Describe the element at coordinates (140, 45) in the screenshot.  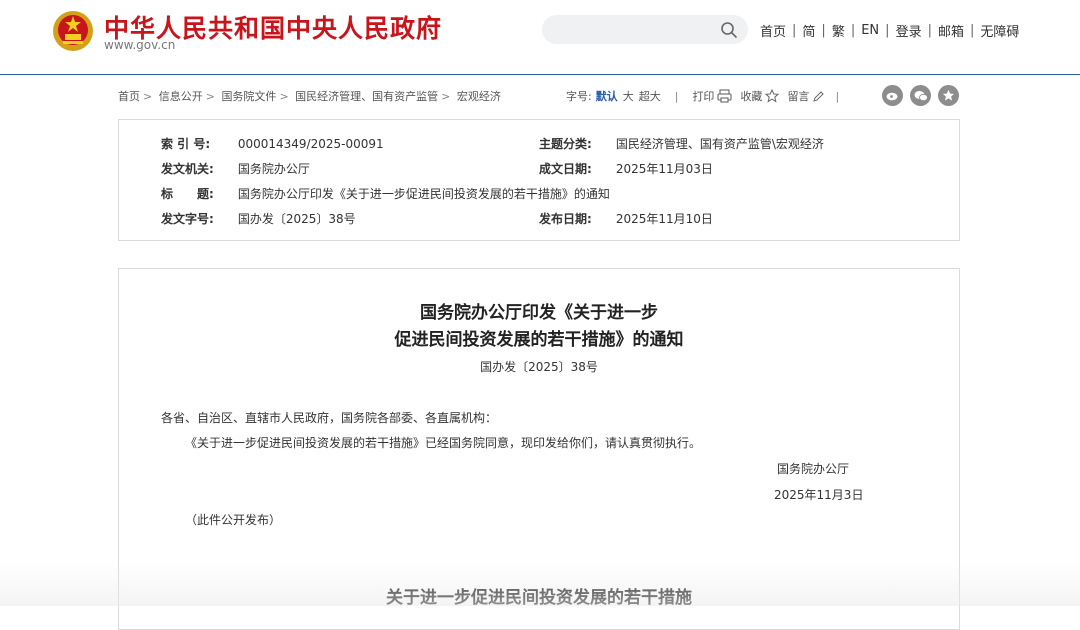
I see `site-url: www.gov.cn` at that location.